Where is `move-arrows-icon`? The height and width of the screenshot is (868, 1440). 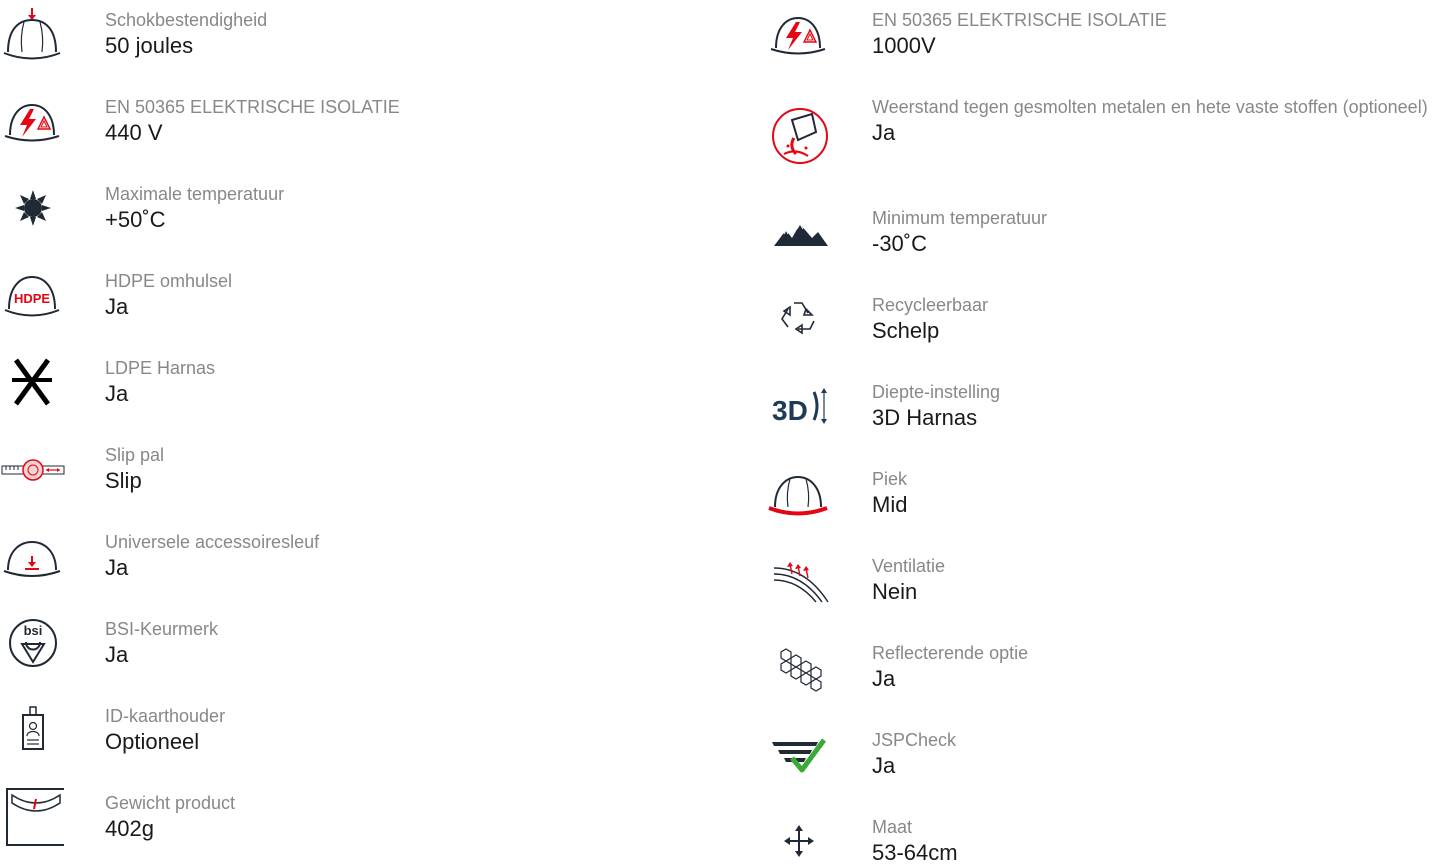
move-arrows-icon is located at coordinates (801, 841).